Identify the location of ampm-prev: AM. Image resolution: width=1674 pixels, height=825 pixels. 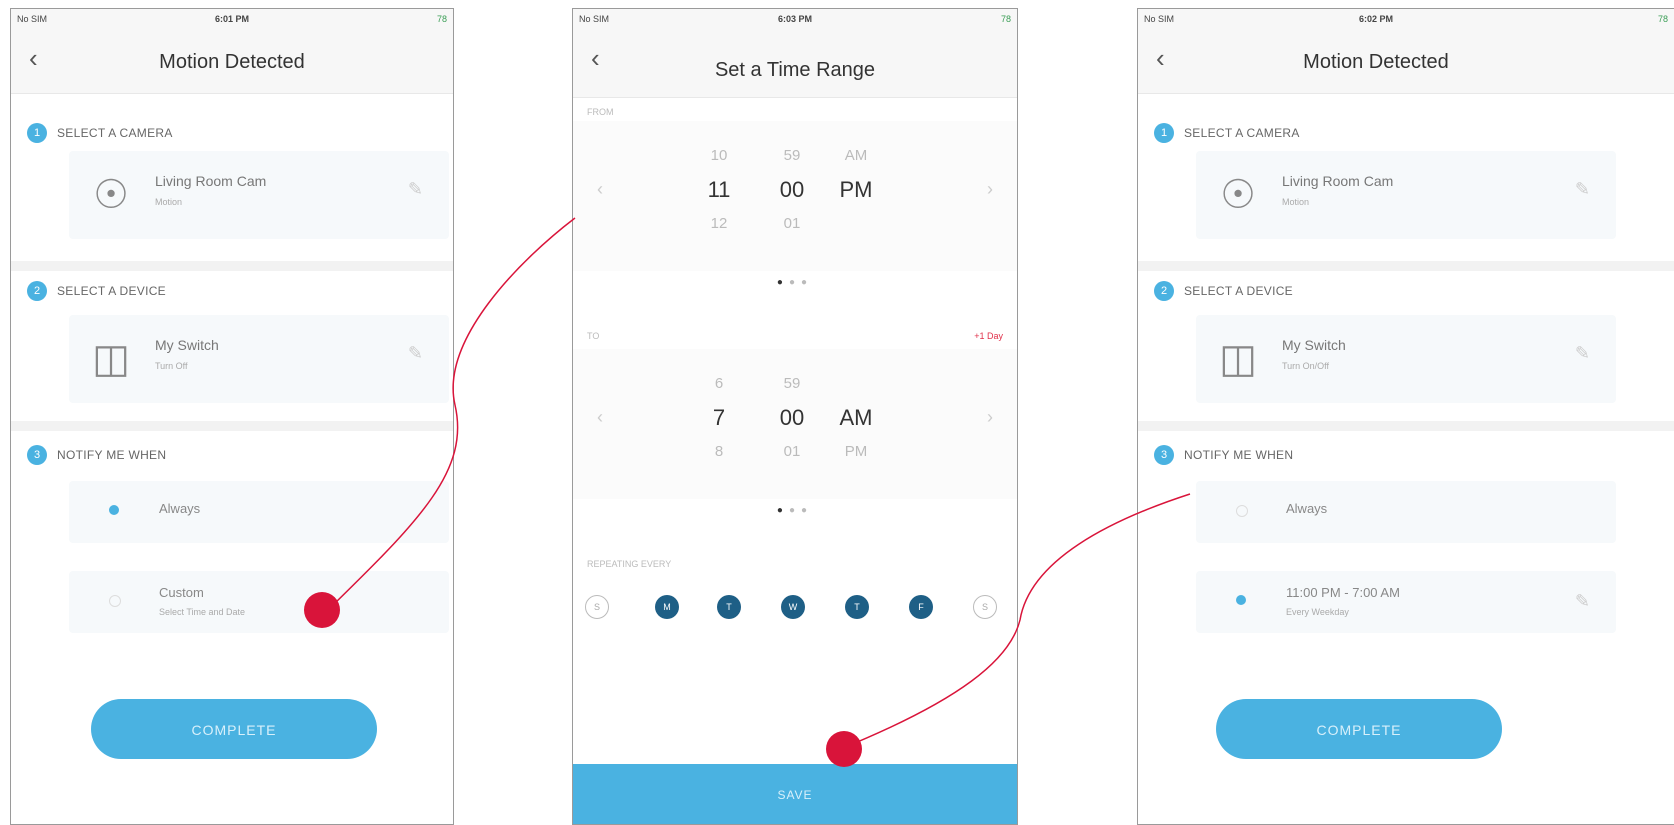
(856, 155).